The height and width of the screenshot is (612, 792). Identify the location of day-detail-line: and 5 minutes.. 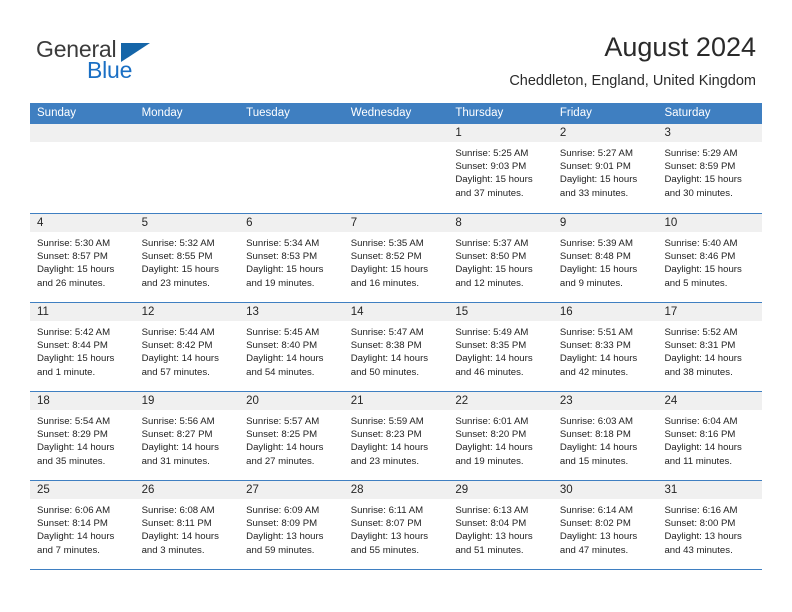
(696, 283).